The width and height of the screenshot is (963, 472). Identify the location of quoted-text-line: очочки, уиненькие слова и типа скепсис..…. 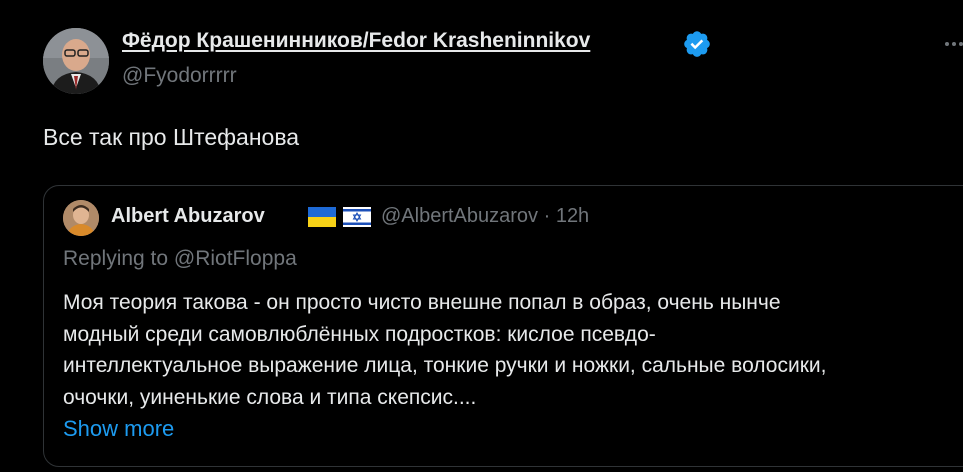
(270, 397).